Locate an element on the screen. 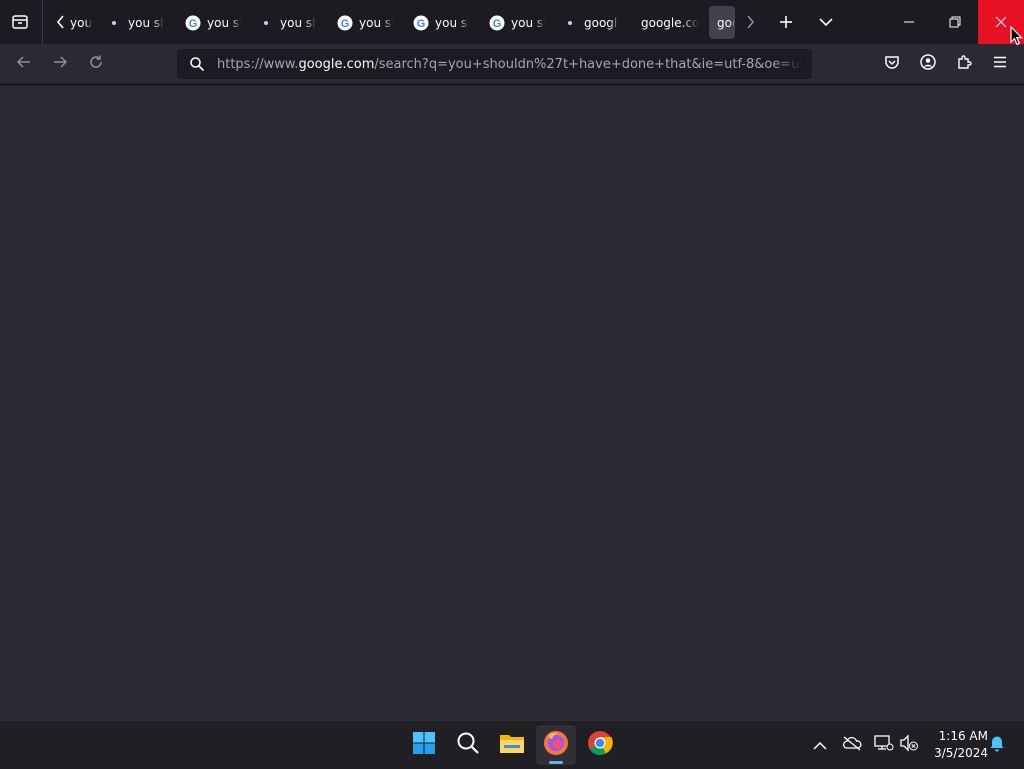 Image resolution: width=1024 pixels, height=769 pixels. minimize-icon is located at coordinates (909, 22).